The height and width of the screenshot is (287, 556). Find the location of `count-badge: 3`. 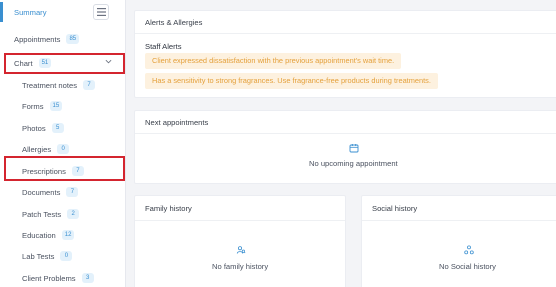

count-badge: 3 is located at coordinates (87, 278).